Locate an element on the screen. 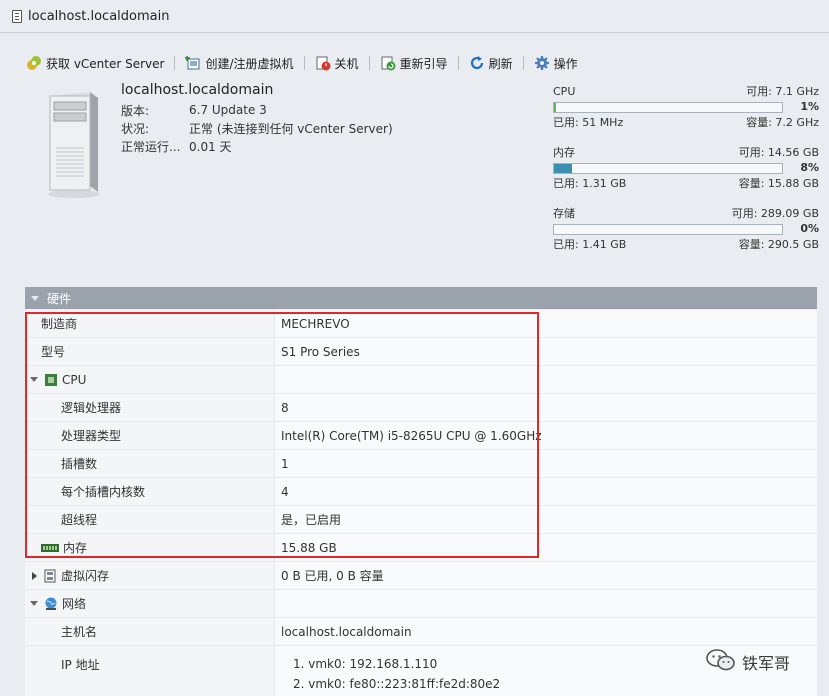  version-label: 版本: is located at coordinates (135, 110).